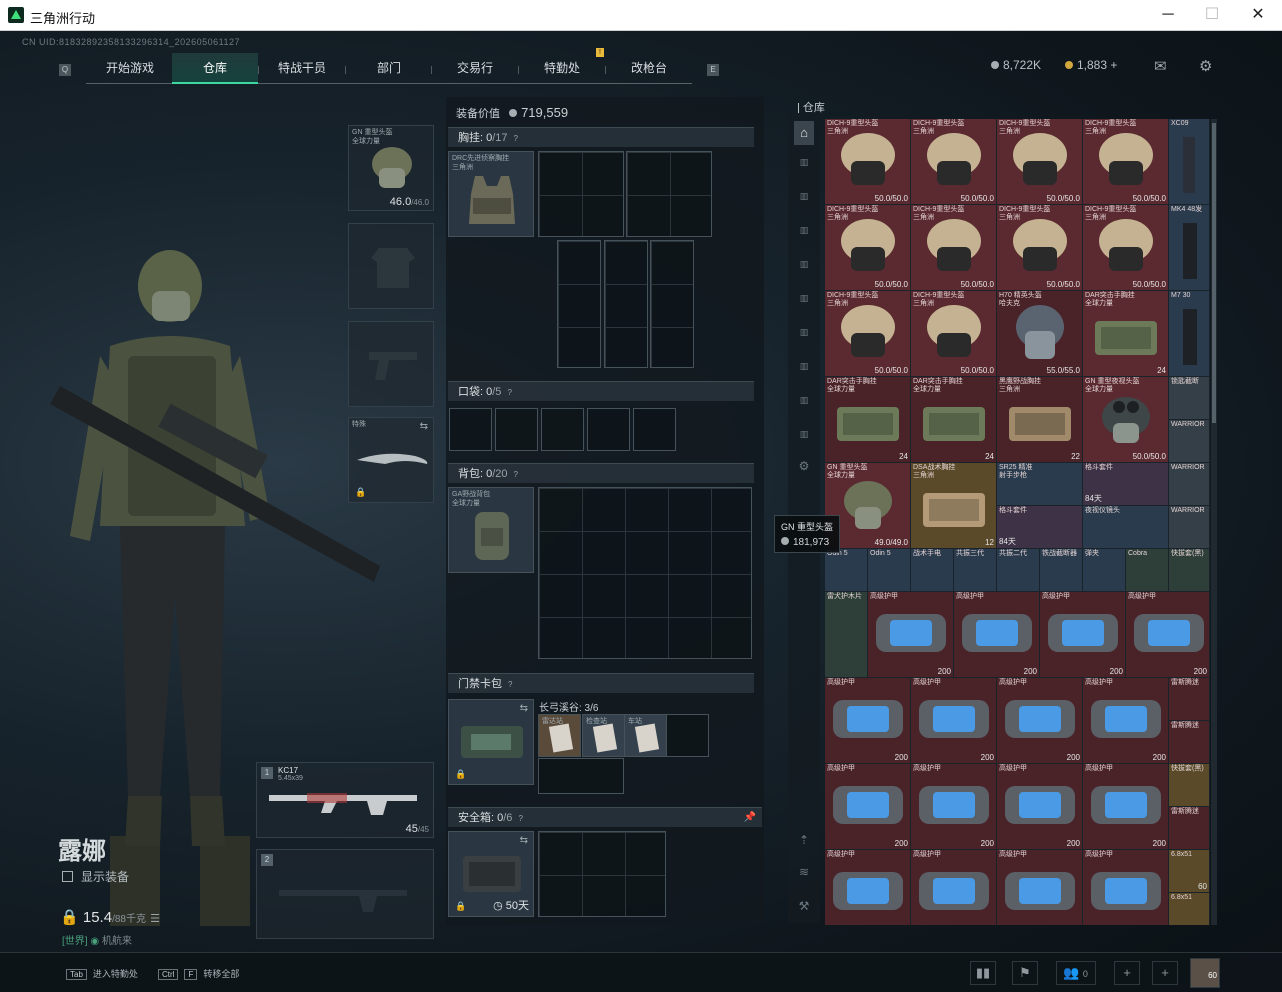 Image resolution: width=1282 pixels, height=992 pixels. I want to click on player-avatar: 60, so click(1205, 973).